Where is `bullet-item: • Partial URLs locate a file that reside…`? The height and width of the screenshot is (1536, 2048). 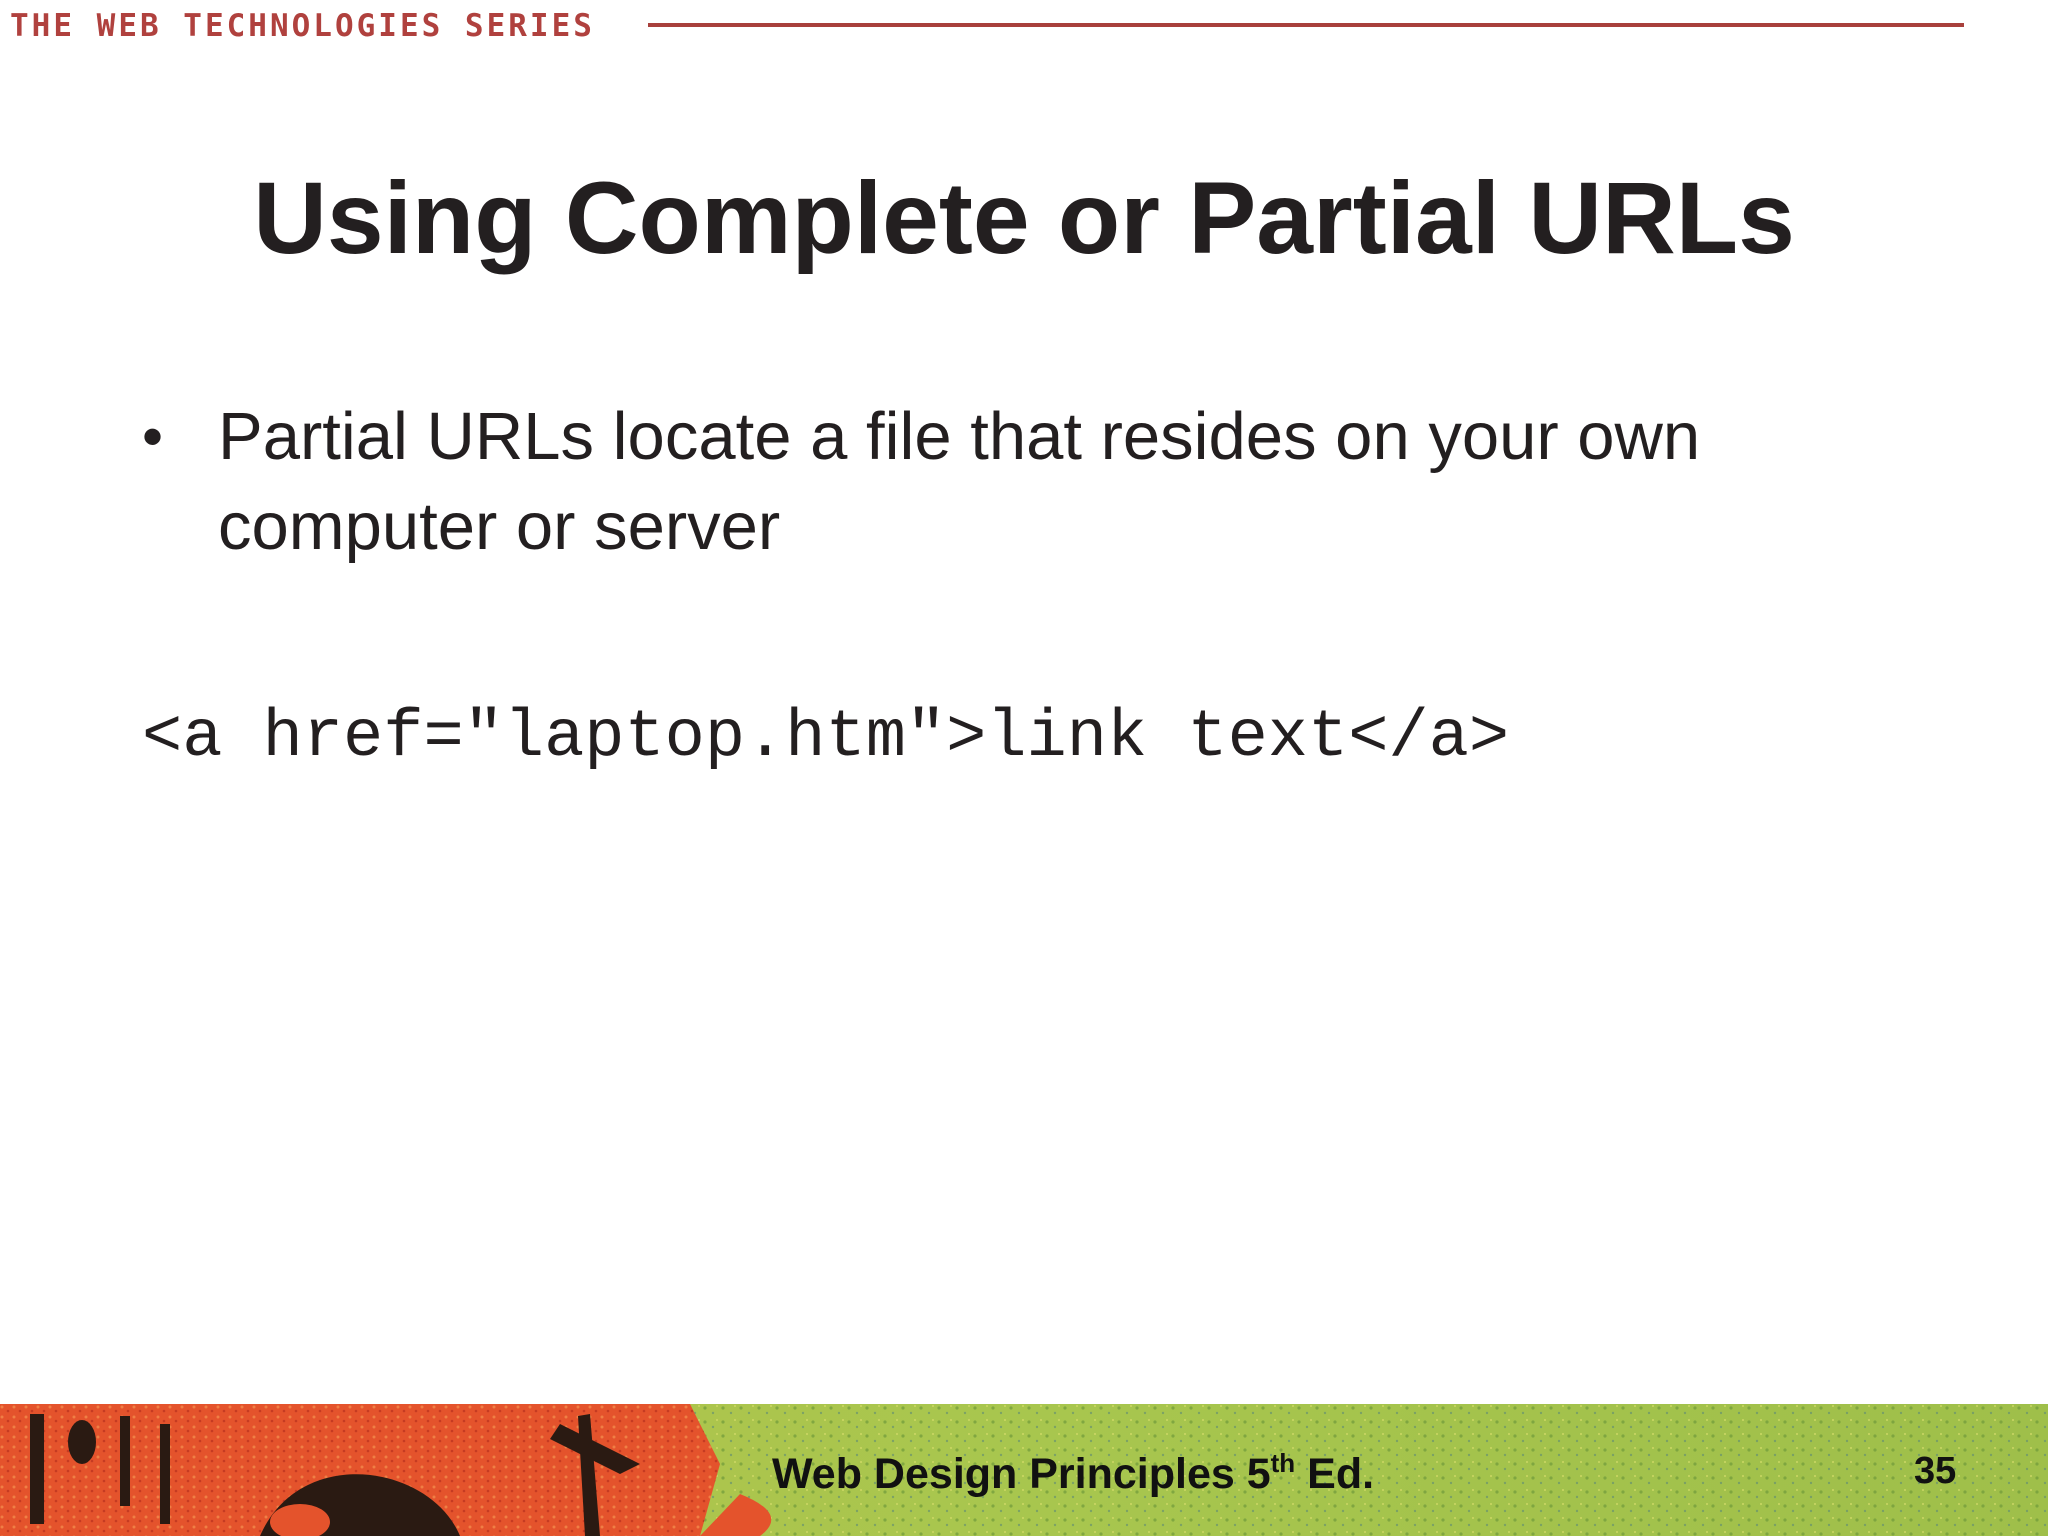
bullet-item: • Partial URLs locate a file that reside… is located at coordinates (1032, 482).